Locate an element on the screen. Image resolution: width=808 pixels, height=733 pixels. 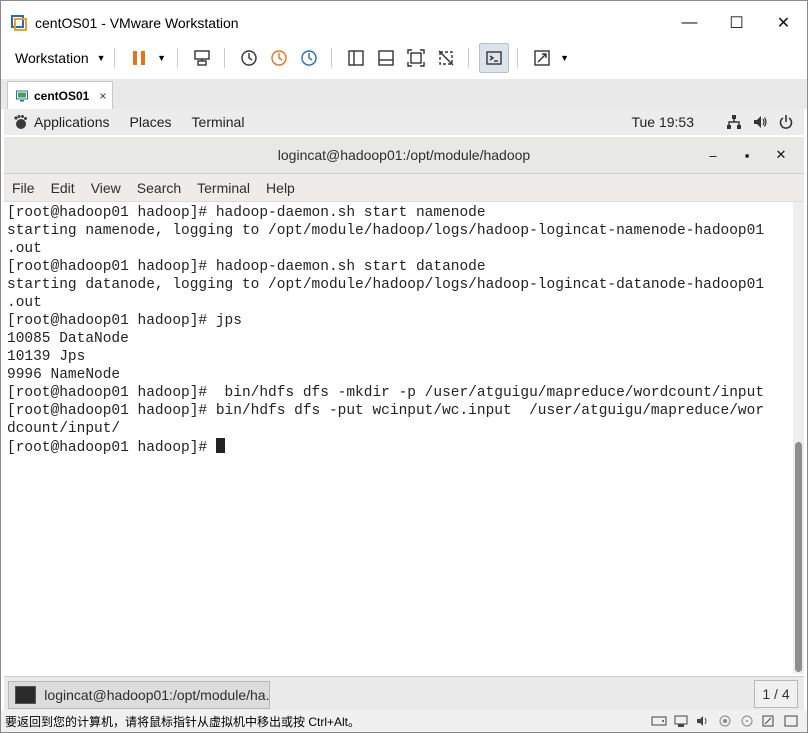
terminal-close-button: ✕ is located at coordinates (781, 155).